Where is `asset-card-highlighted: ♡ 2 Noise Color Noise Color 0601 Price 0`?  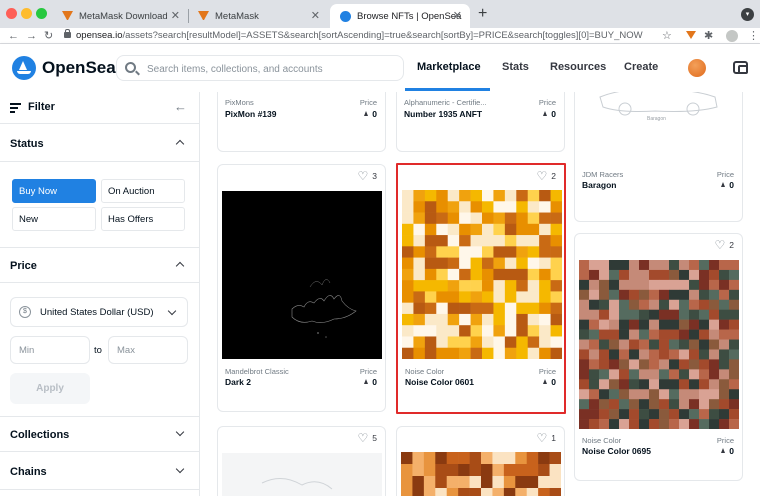 asset-card-highlighted: ♡ 2 Noise Color Noise Color 0601 Price 0 is located at coordinates (481, 288).